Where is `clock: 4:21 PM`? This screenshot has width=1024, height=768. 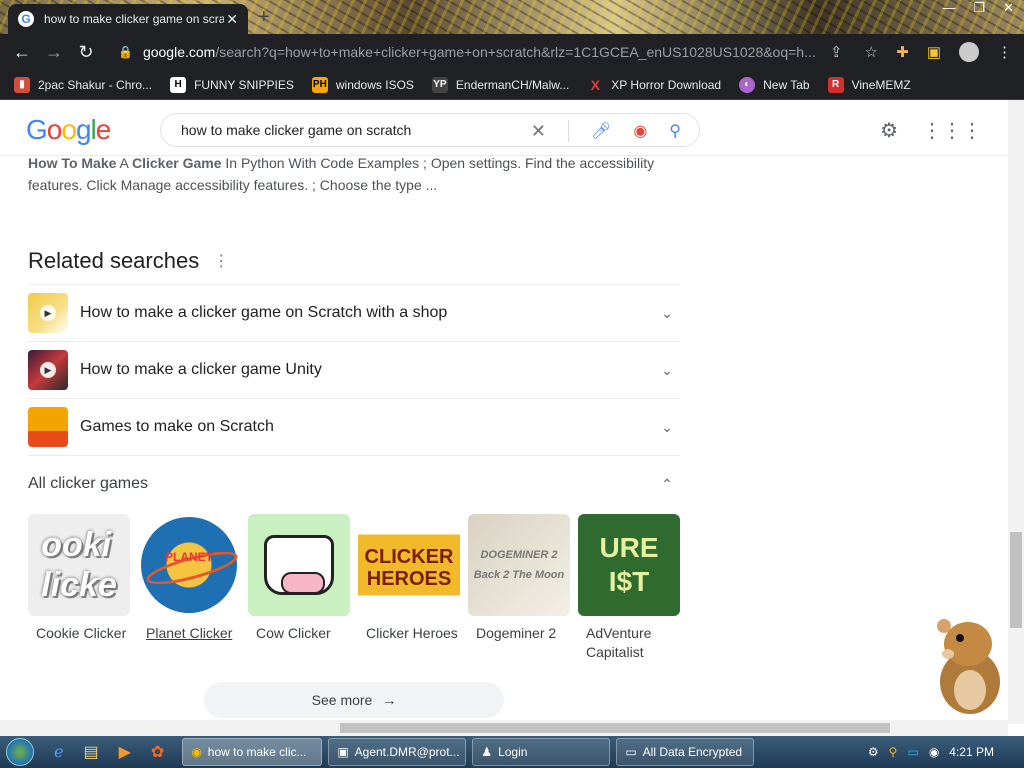 clock: 4:21 PM is located at coordinates (971, 752).